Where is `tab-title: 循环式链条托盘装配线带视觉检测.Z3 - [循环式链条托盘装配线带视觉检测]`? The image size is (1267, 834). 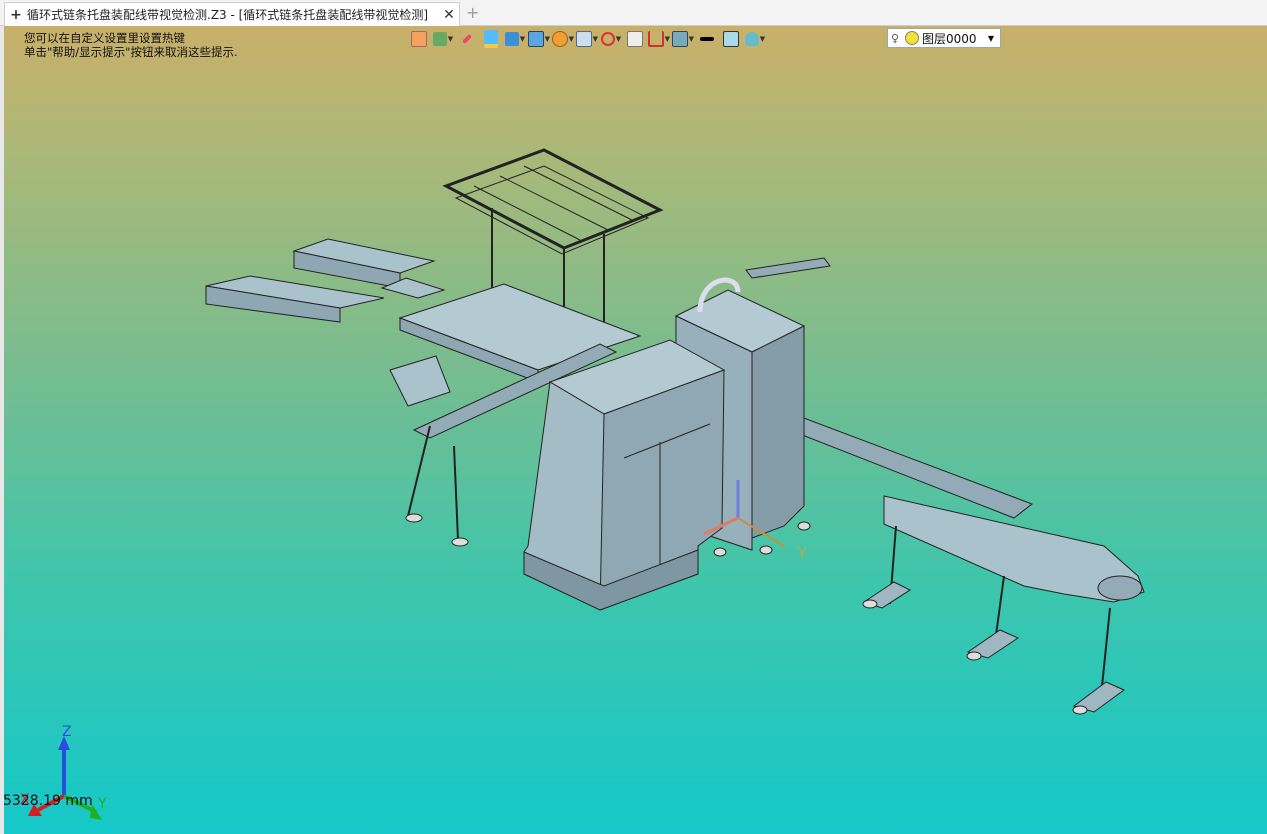 tab-title: 循环式链条托盘装配线带视觉检测.Z3 - [循环式链条托盘装配线带视觉检测] is located at coordinates (227, 15).